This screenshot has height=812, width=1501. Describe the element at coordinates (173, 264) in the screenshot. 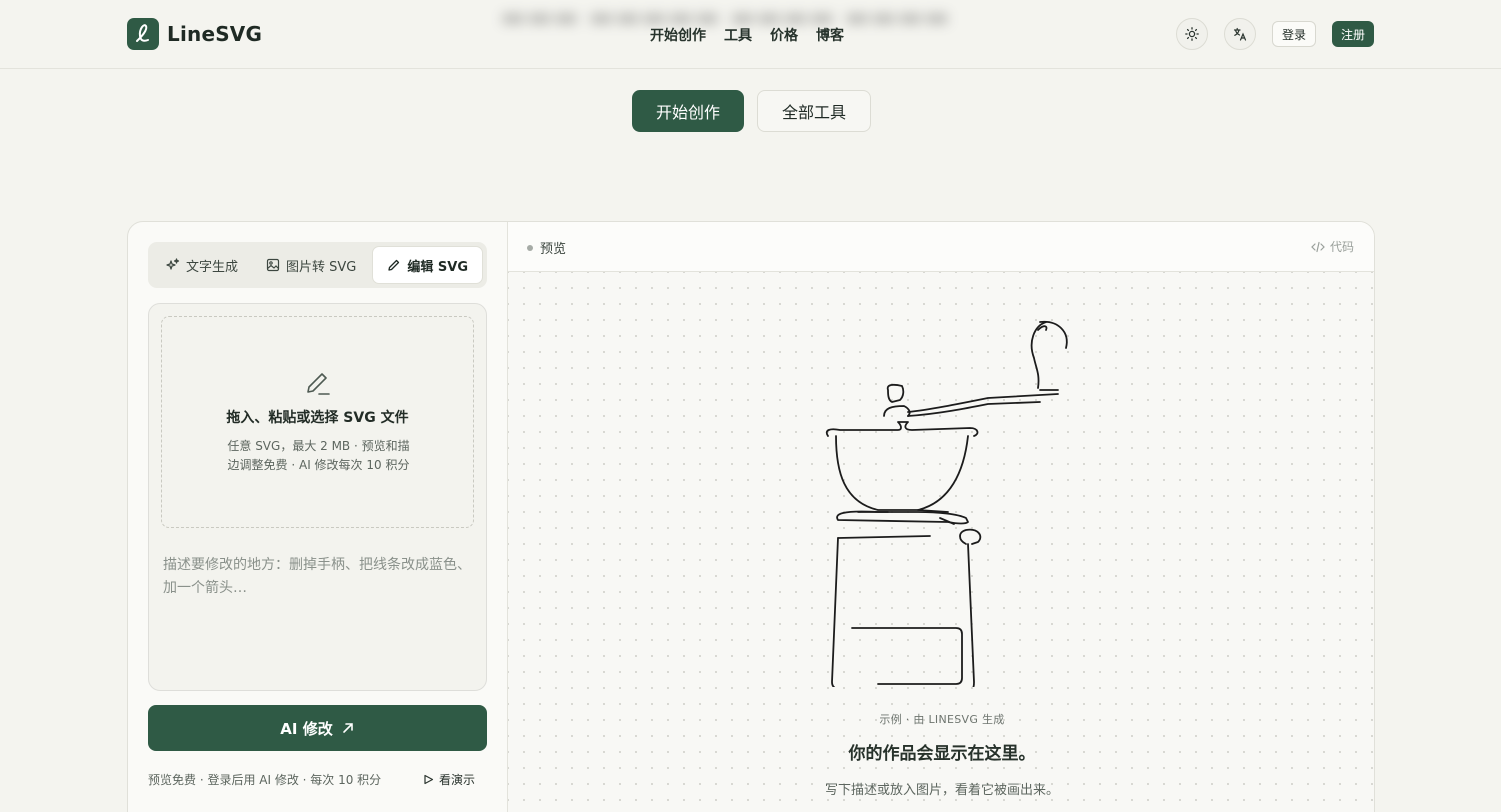

I see `sparkles-icon` at that location.